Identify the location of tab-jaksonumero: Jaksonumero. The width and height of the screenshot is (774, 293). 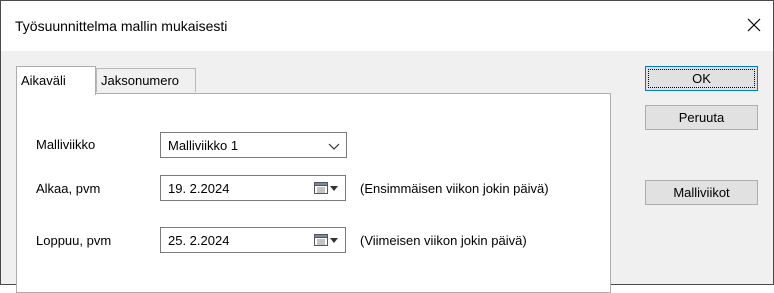
(146, 80).